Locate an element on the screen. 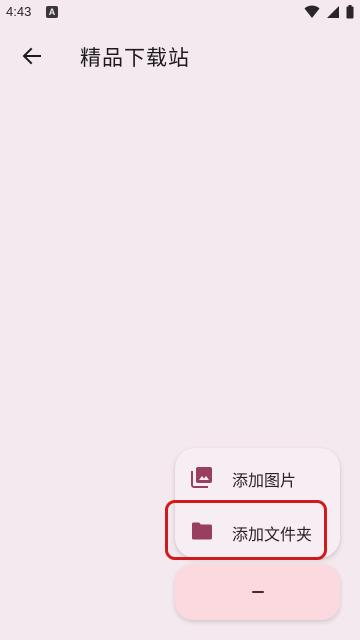 Image resolution: width=360 pixels, height=640 pixels. minus-icon is located at coordinates (257, 592).